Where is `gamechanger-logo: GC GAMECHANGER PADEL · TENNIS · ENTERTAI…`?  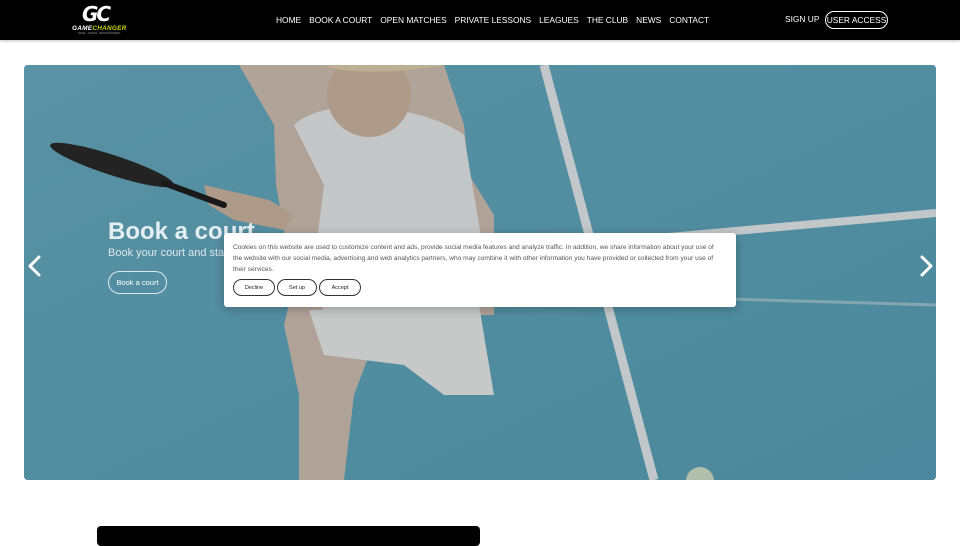 gamechanger-logo: GC GAMECHANGER PADEL · TENNIS · ENTERTAI… is located at coordinates (99, 19).